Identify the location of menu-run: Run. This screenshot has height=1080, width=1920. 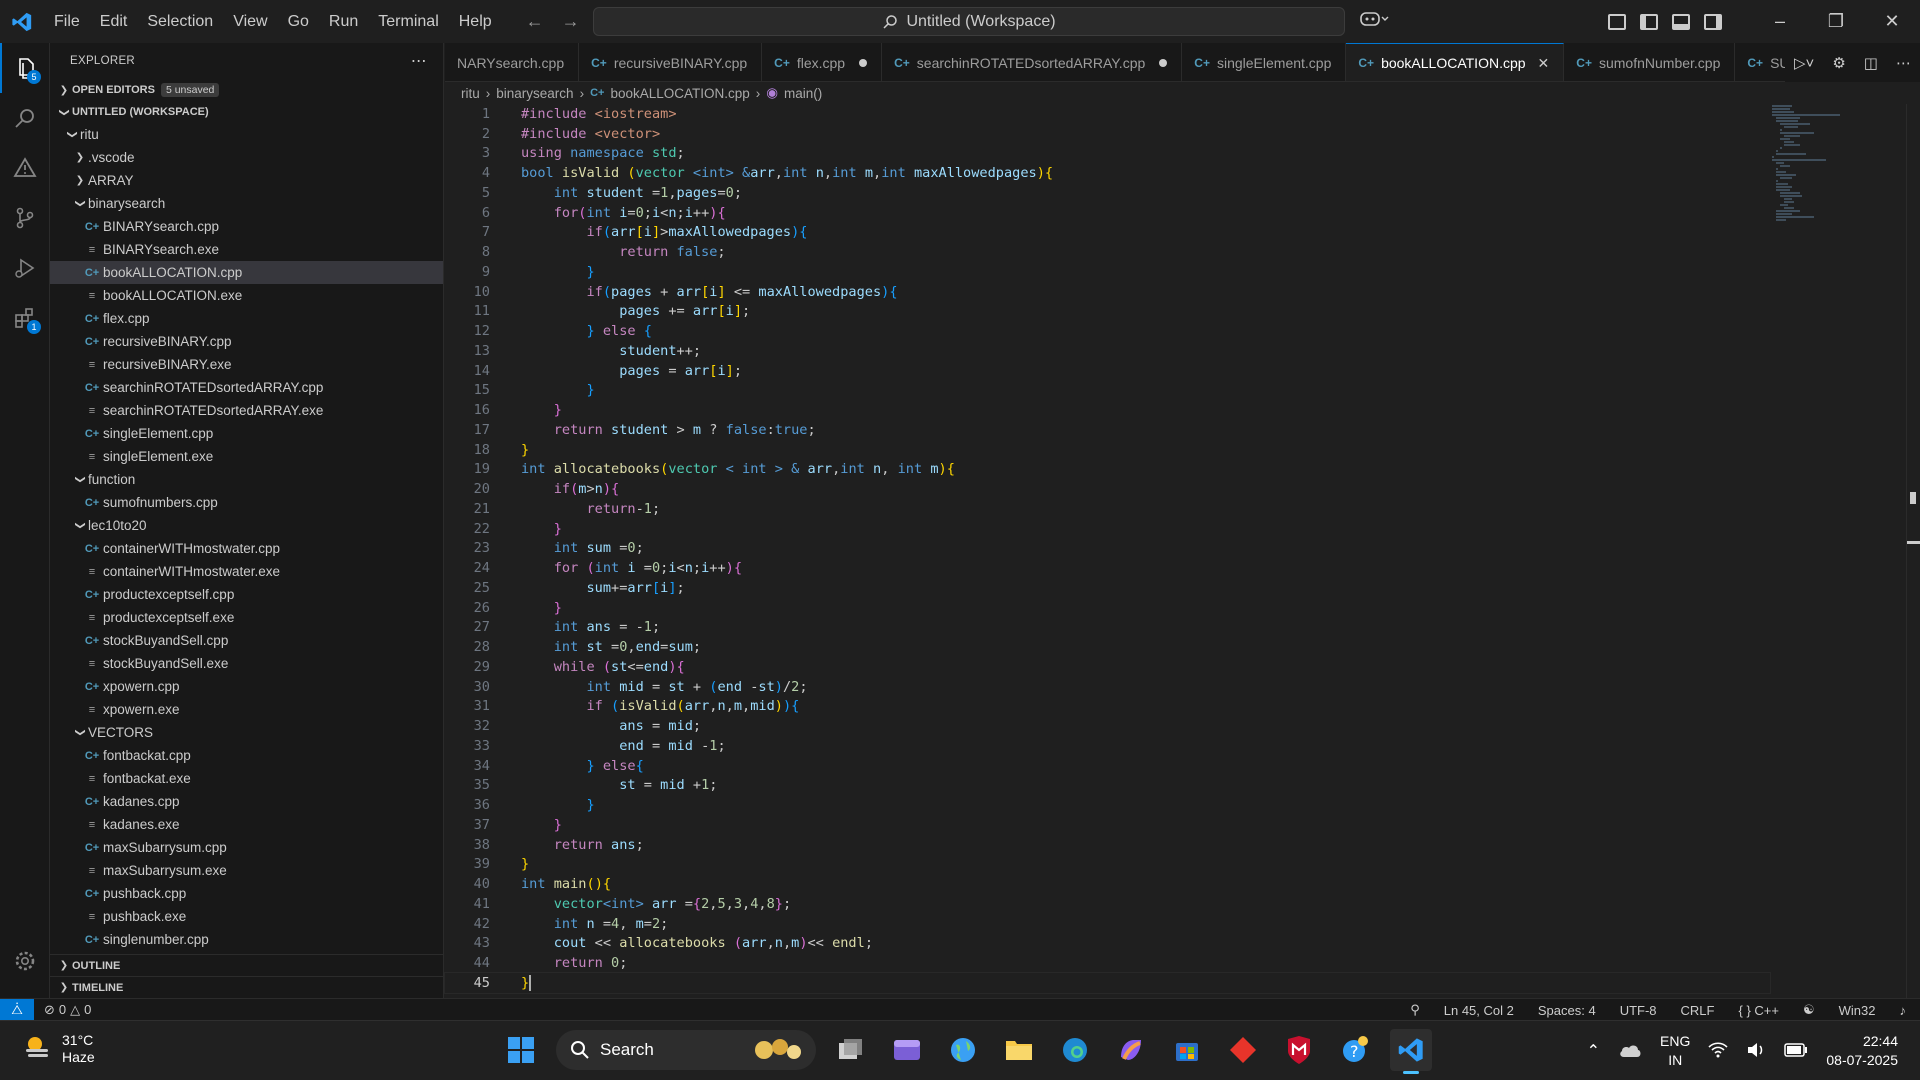
(343, 21).